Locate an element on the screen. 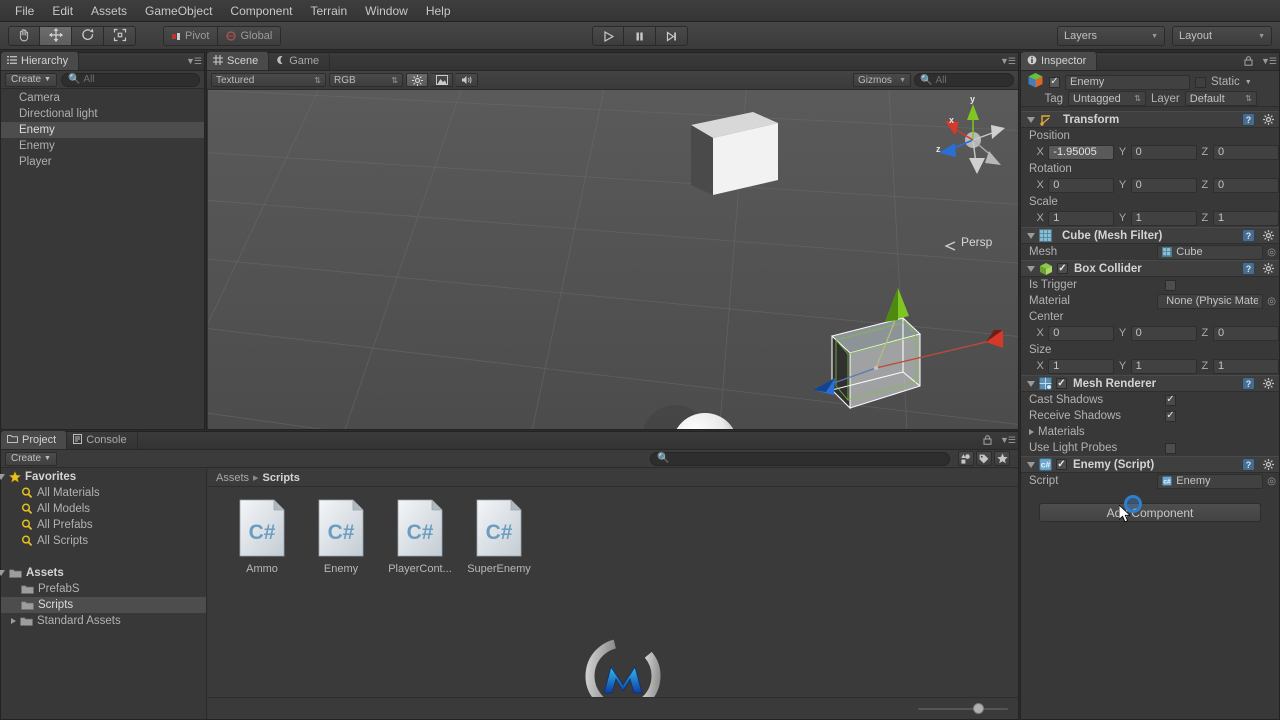  filter-by-type-button is located at coordinates (966, 458).